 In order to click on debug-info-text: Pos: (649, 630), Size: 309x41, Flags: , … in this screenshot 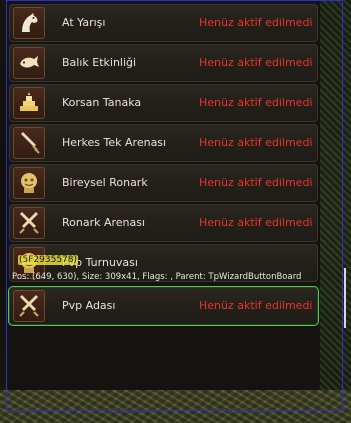, I will do `click(157, 277)`.